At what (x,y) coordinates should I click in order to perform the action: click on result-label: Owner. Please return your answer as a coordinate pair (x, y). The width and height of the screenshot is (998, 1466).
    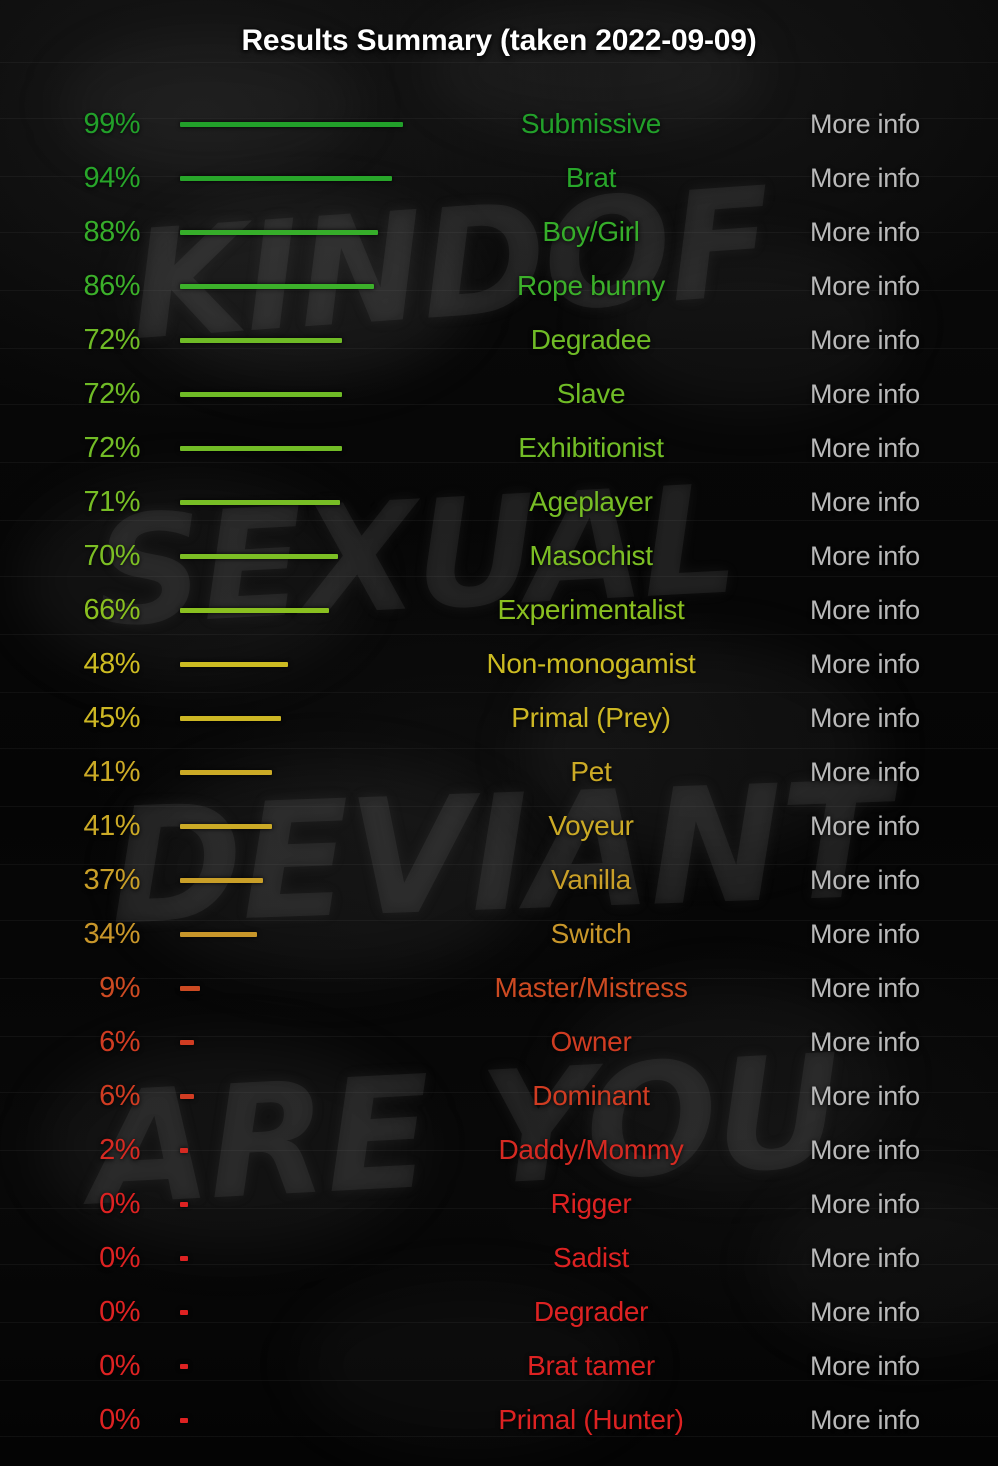
    Looking at the image, I should click on (591, 1041).